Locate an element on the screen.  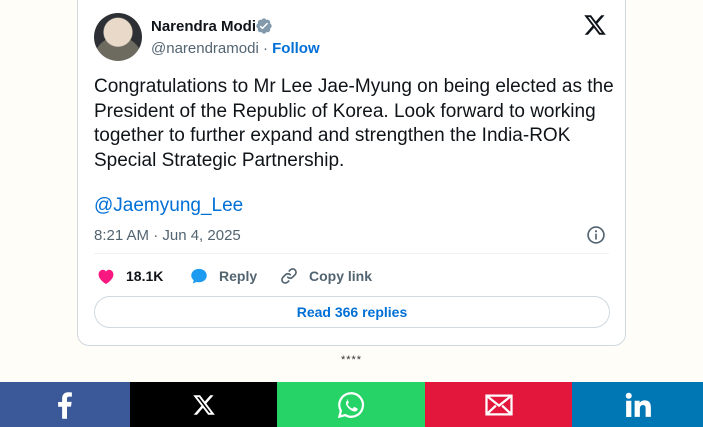
share-whatsapp-button is located at coordinates (351, 404).